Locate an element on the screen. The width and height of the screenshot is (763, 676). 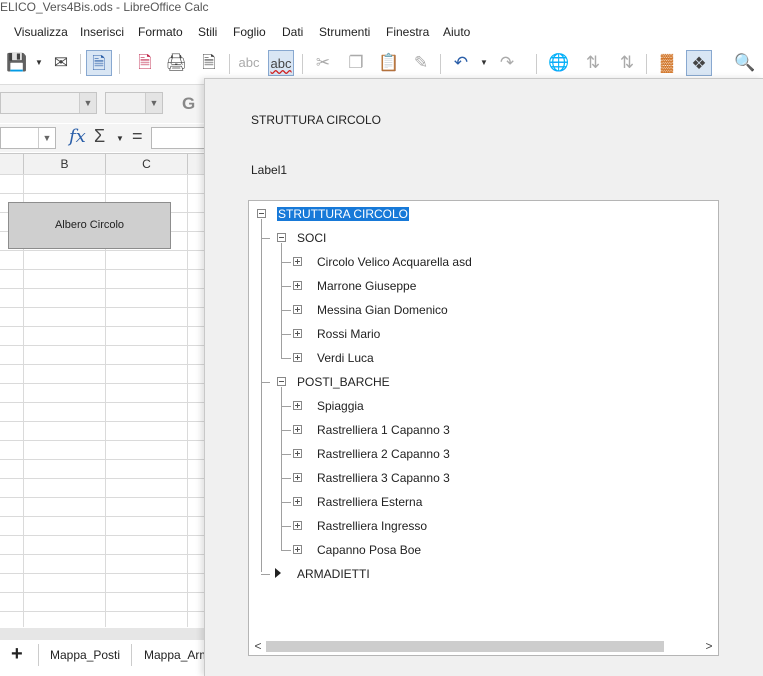
sort-ascending-icon: ⇅ is located at coordinates (593, 63).